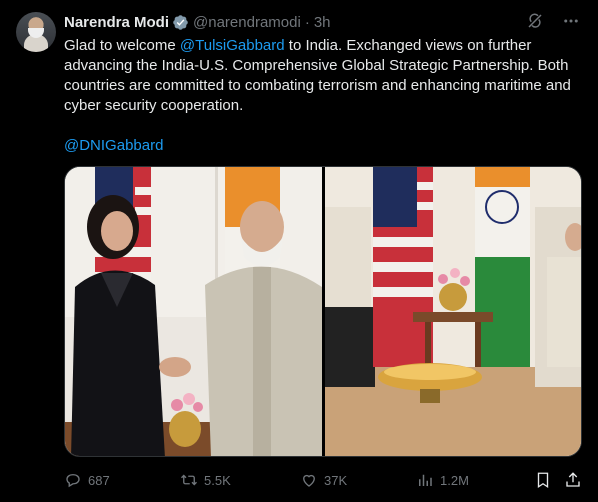 This screenshot has height=502, width=598. I want to click on post-header: Narendra Modi @narendramodi · 3h, so click(197, 22).